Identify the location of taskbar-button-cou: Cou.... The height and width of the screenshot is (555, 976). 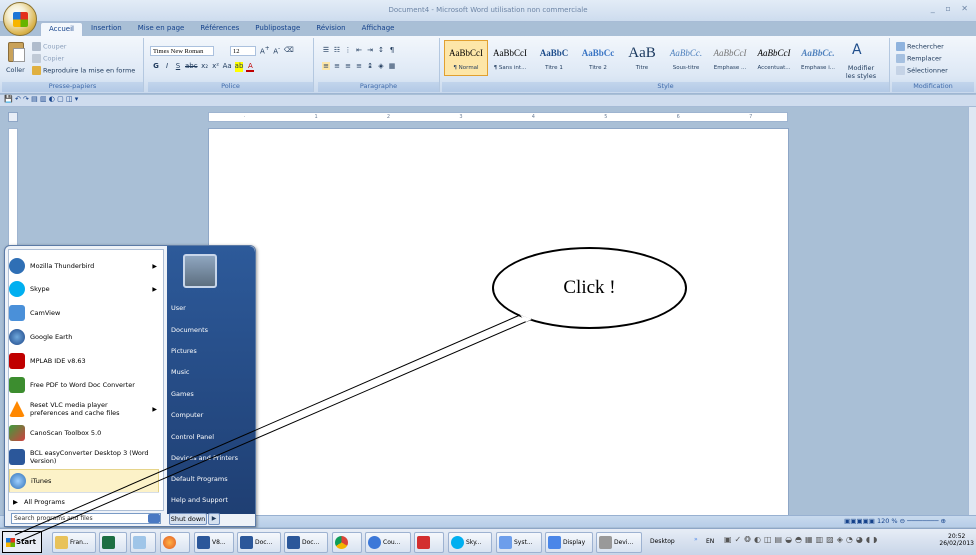
(388, 542).